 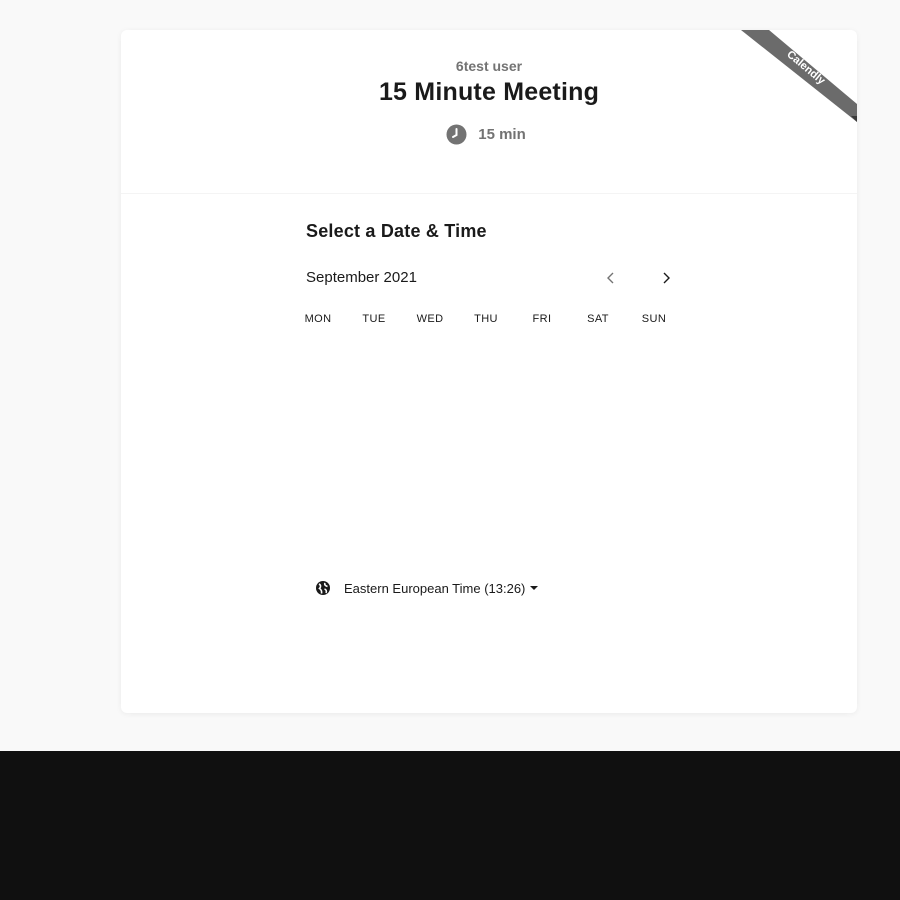 I want to click on timezone-label: Eastern European Time (13:26), so click(x=435, y=588).